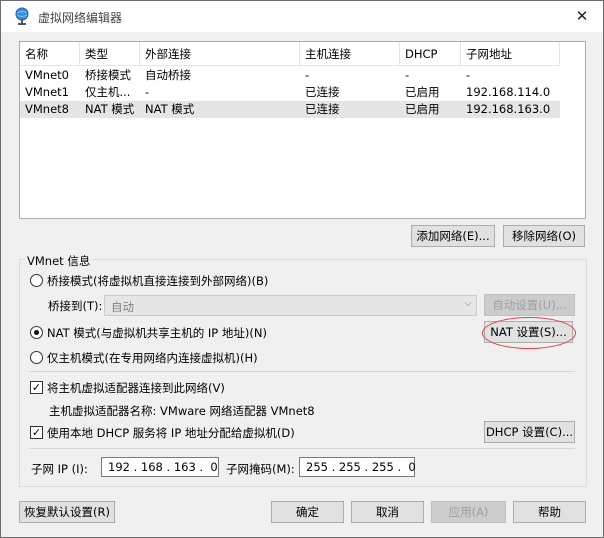 This screenshot has width=604, height=538. Describe the element at coordinates (357, 467) in the screenshot. I see `subnet-mask-field: 255 . 255 . 255 . 0` at that location.